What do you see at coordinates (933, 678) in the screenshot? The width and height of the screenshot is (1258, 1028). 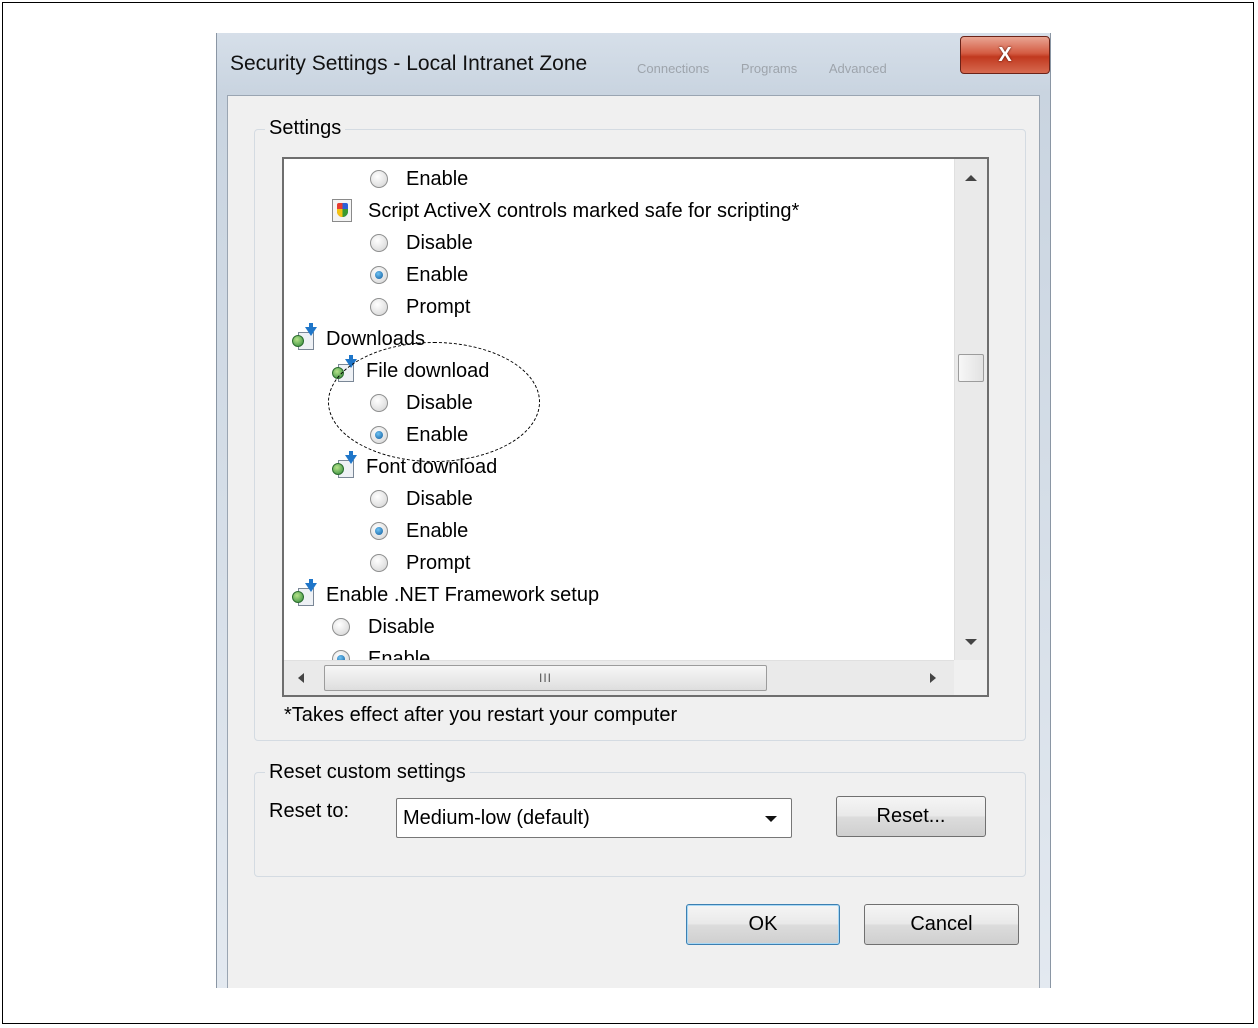 I see `scroll-right-icon` at bounding box center [933, 678].